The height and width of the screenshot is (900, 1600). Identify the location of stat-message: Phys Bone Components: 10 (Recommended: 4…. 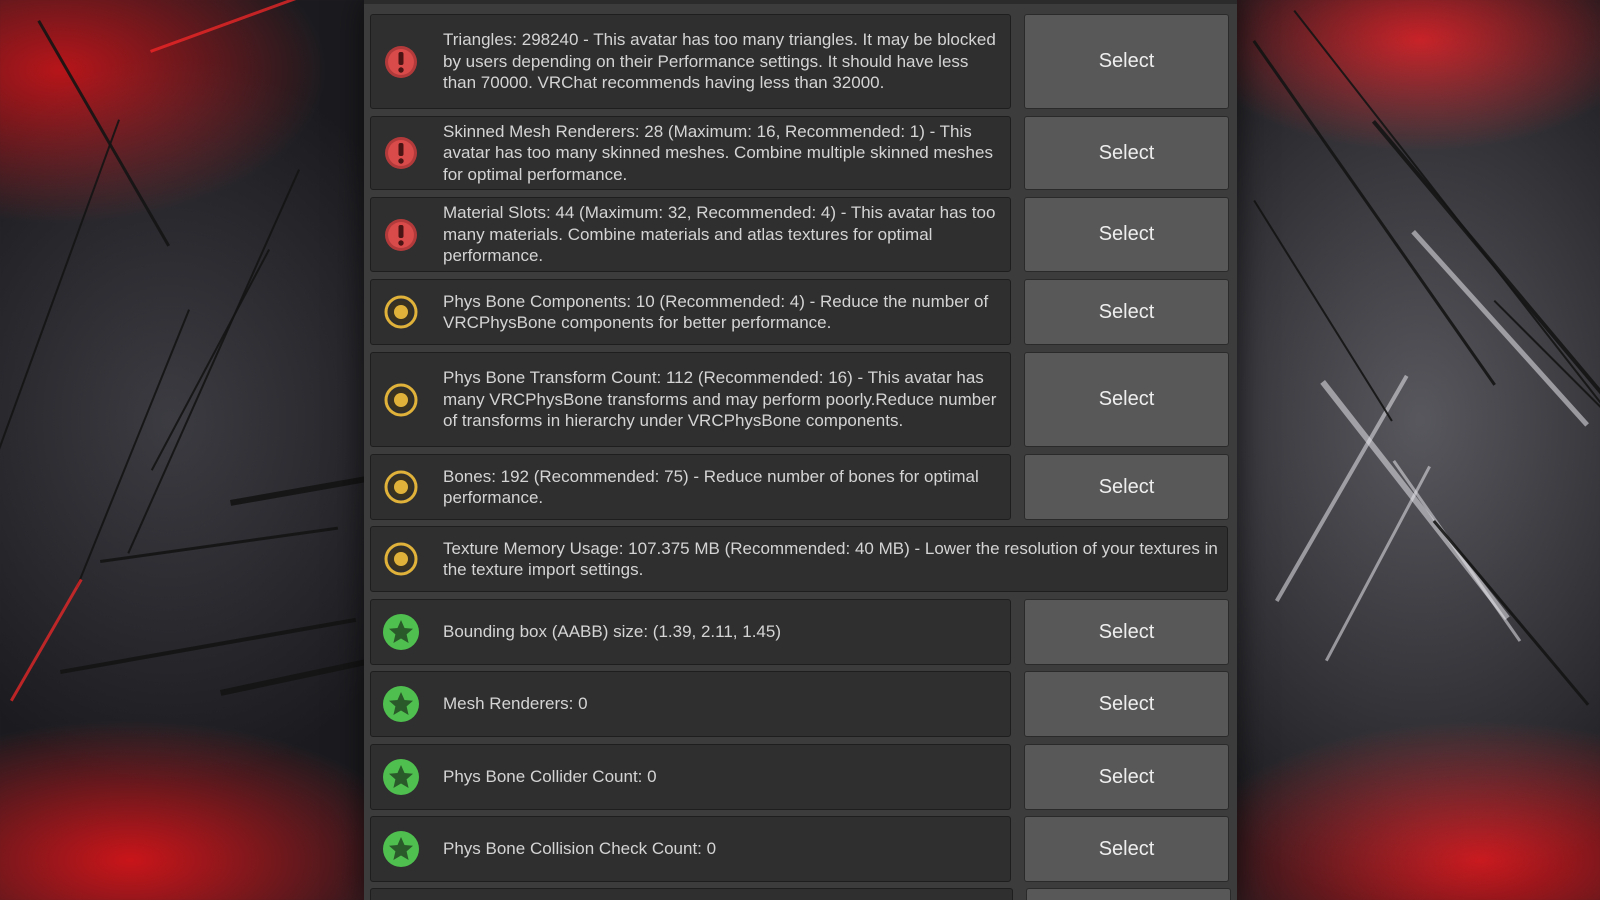
(690, 312).